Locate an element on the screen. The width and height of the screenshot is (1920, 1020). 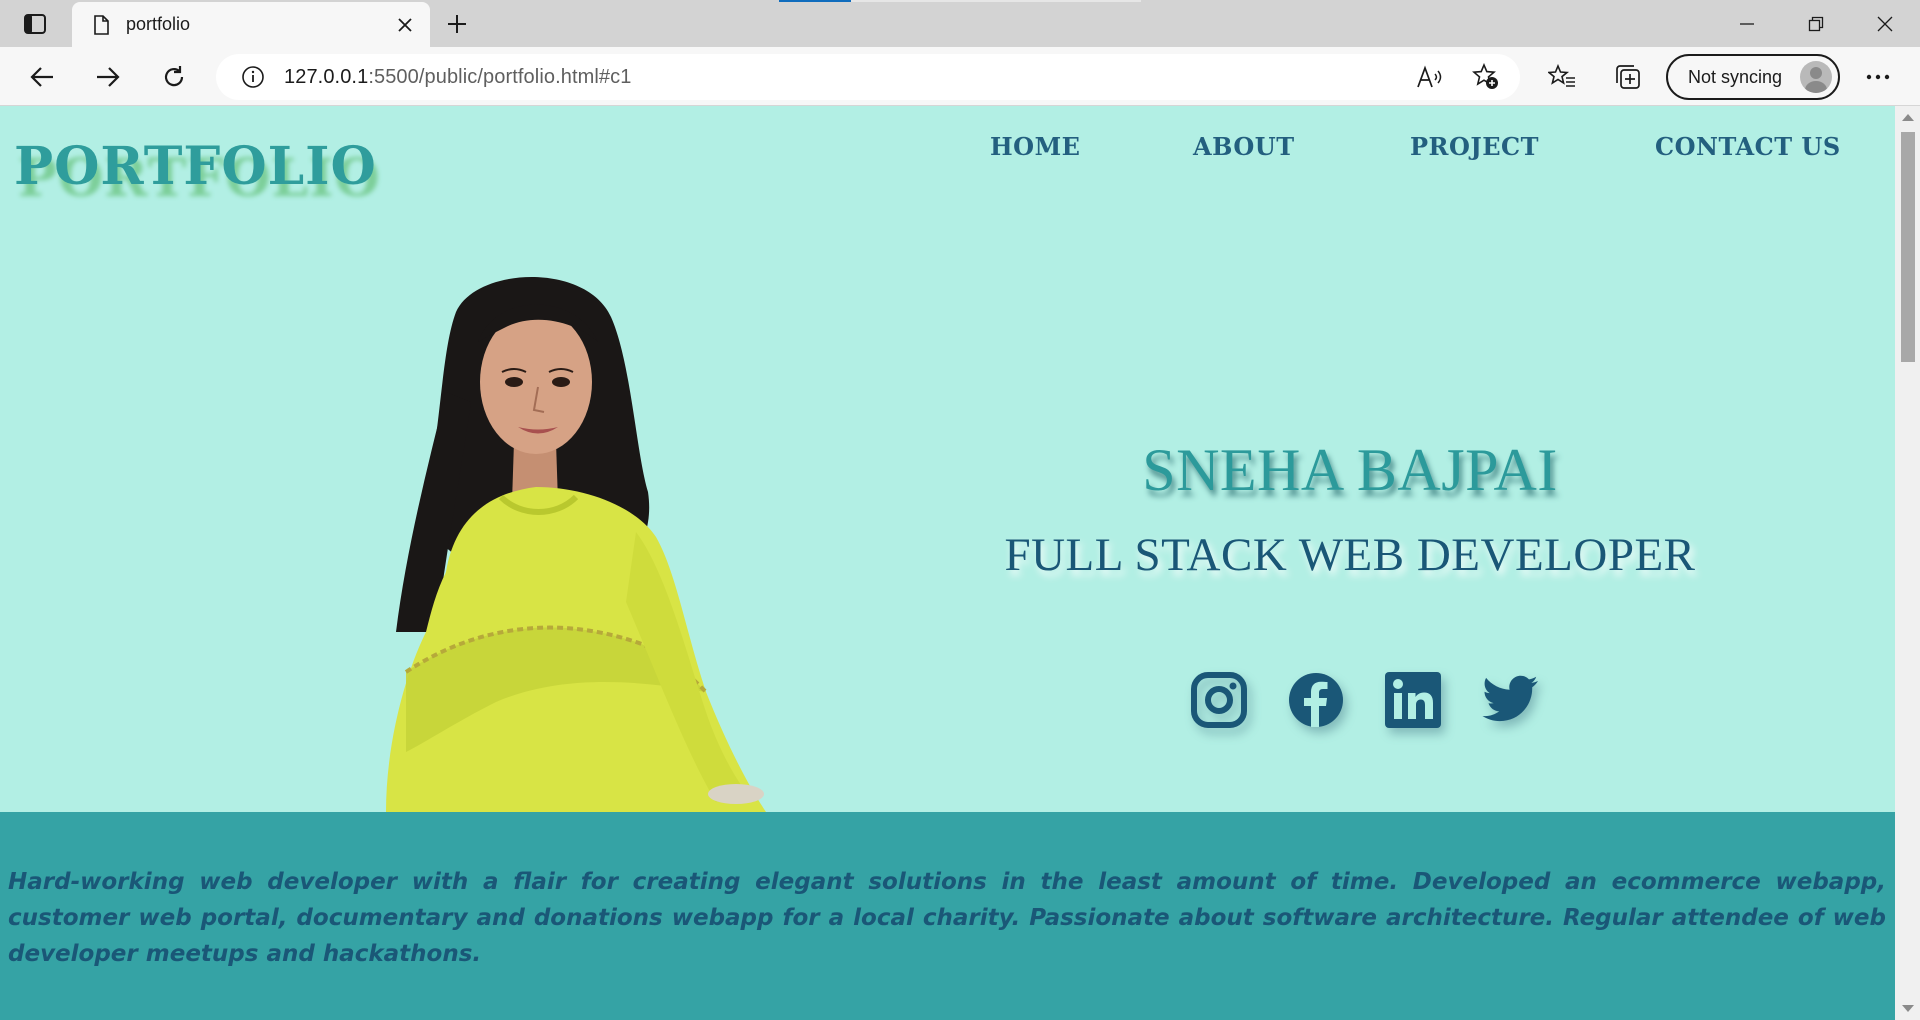
minimize-button is located at coordinates (1747, 23).